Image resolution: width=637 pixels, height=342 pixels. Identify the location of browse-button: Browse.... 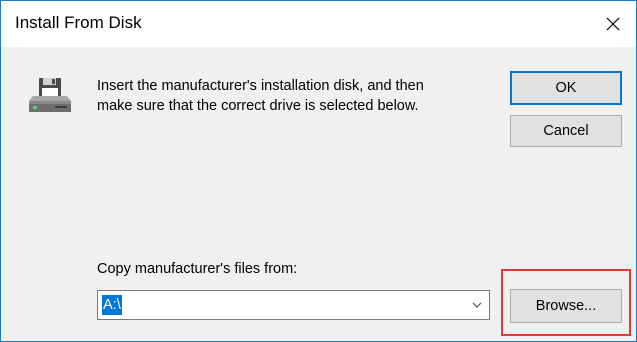
(566, 306).